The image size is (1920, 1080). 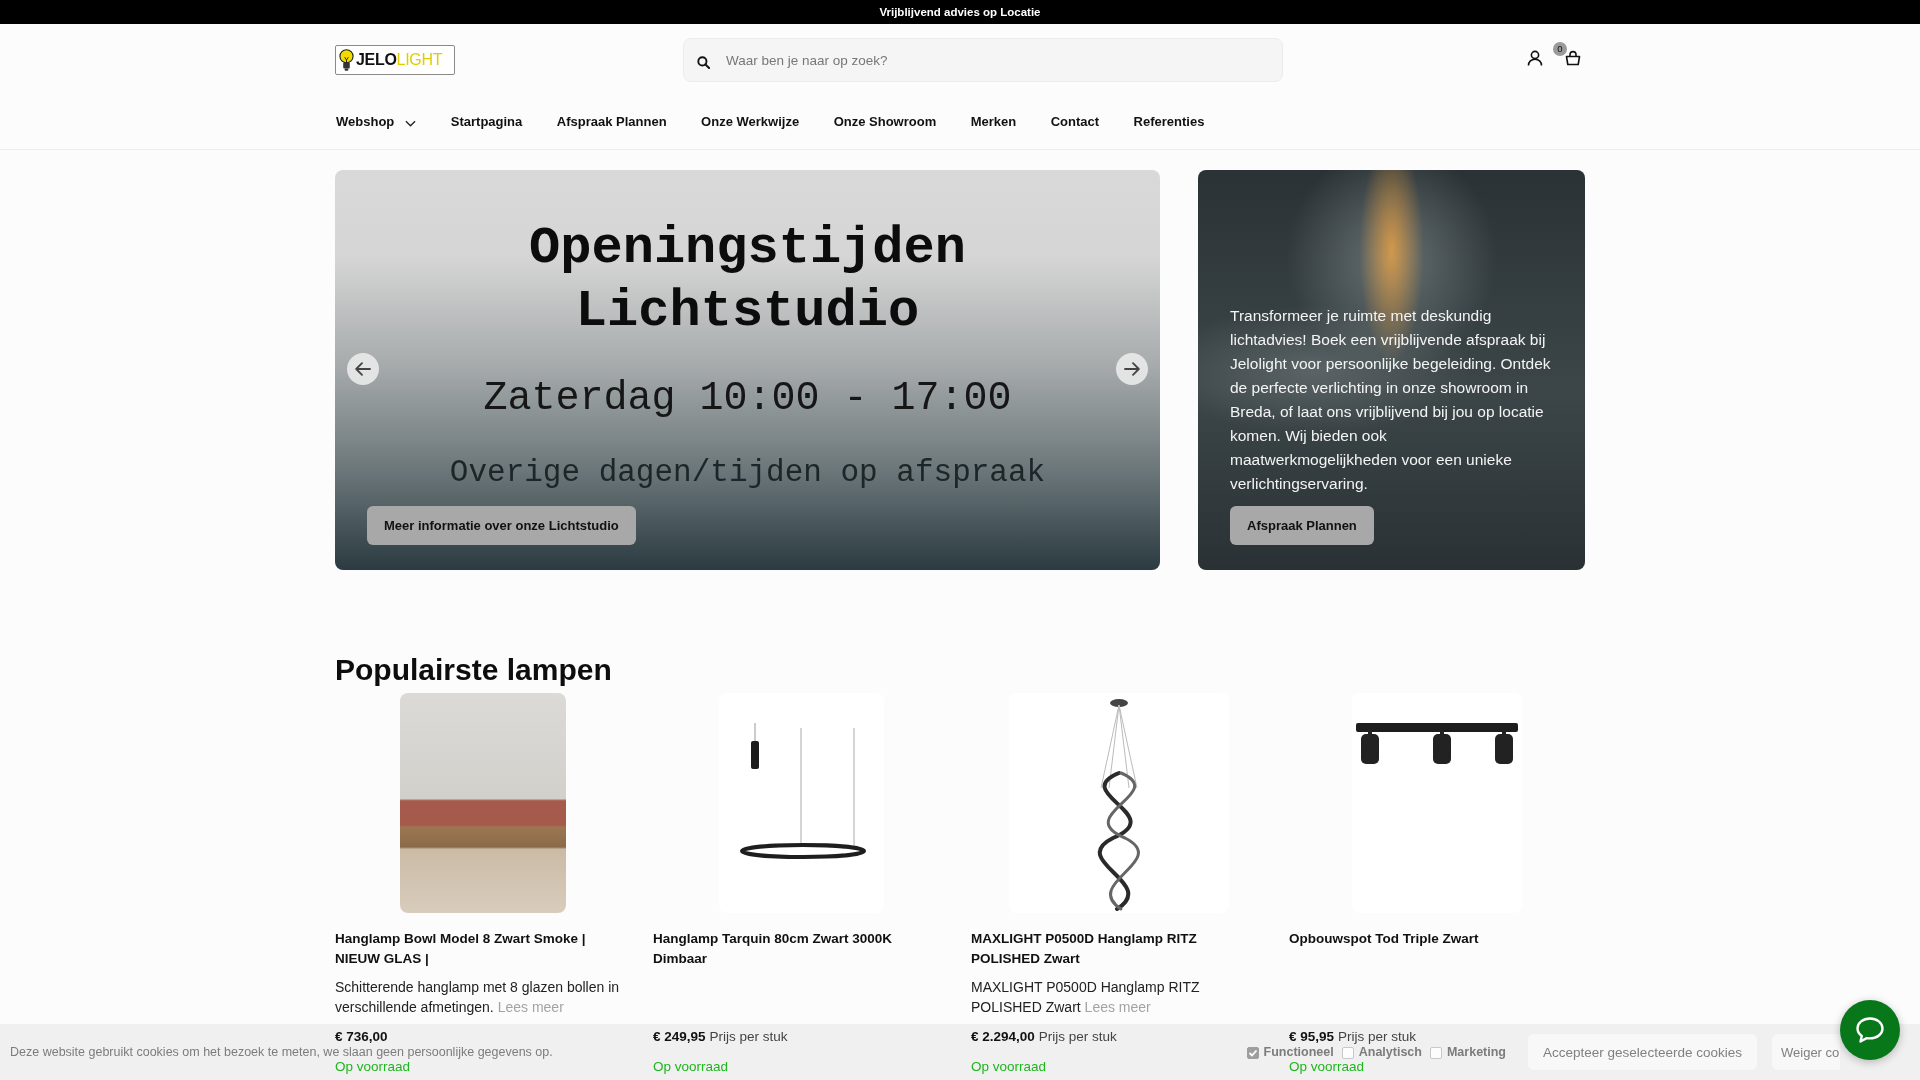 I want to click on banner-heading: Openingstijden, so click(x=747, y=249).